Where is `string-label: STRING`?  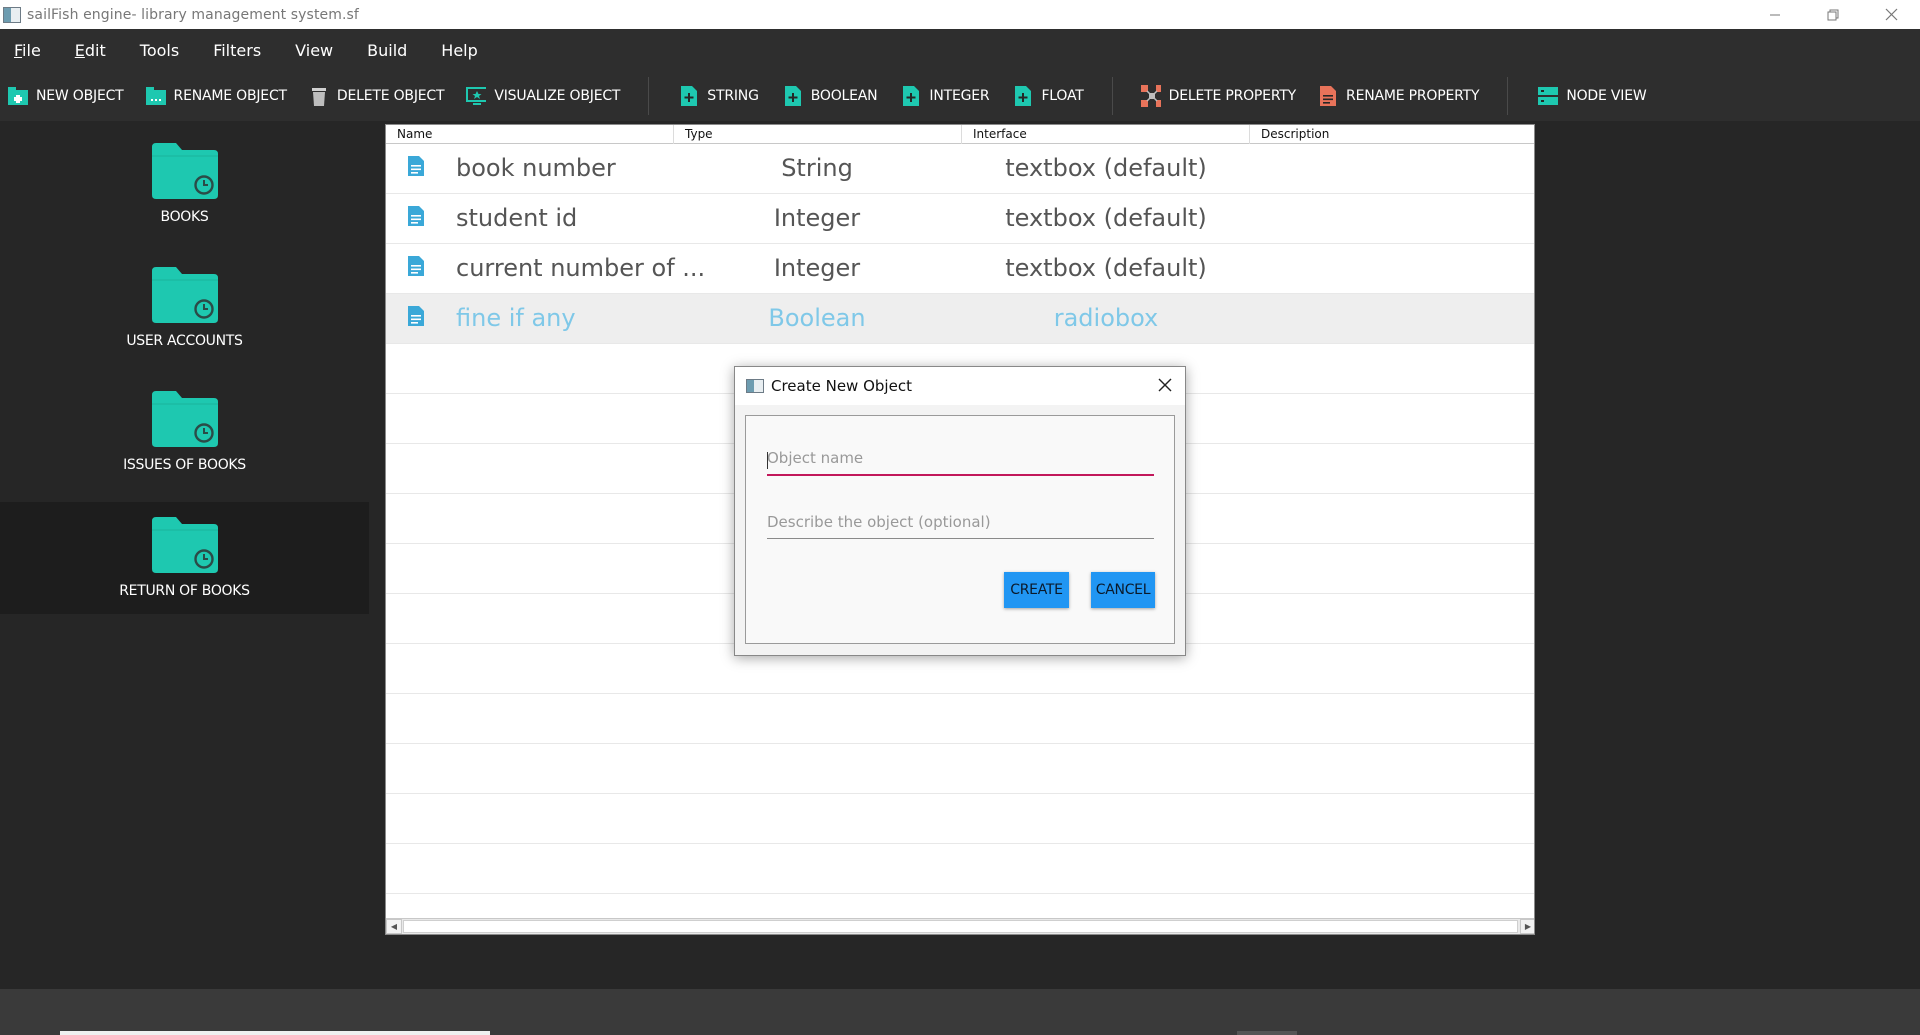
string-label: STRING is located at coordinates (733, 96).